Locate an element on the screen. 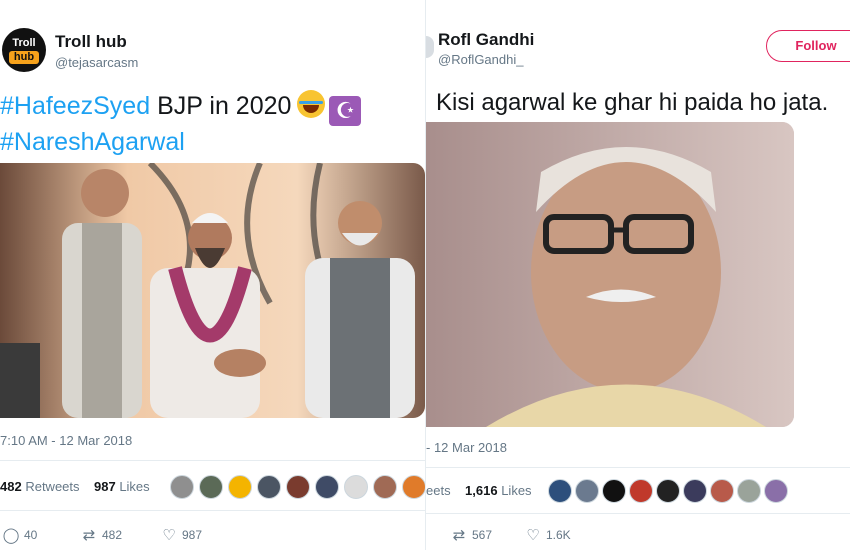 The height and width of the screenshot is (550, 850). avatar-bottom-text: hub is located at coordinates (24, 57).